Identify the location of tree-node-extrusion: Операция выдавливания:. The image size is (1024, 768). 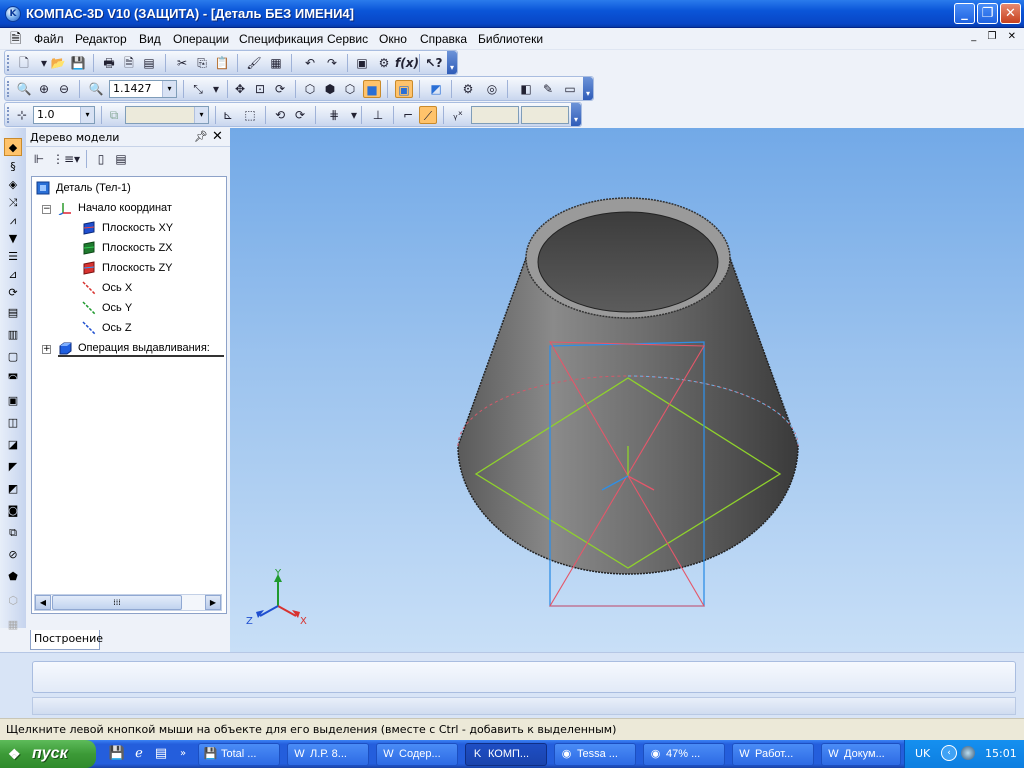
(141, 348).